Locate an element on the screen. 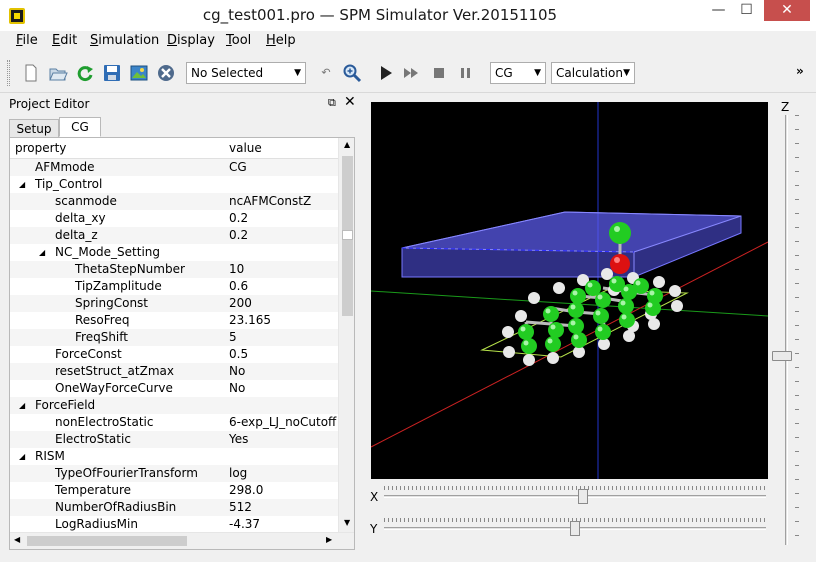  property-value: 298.0 is located at coordinates (284, 490).